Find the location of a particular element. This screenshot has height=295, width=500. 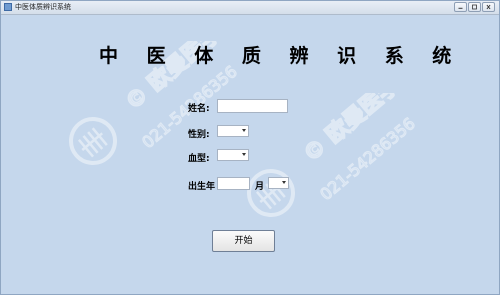

app-icon is located at coordinates (8, 7).